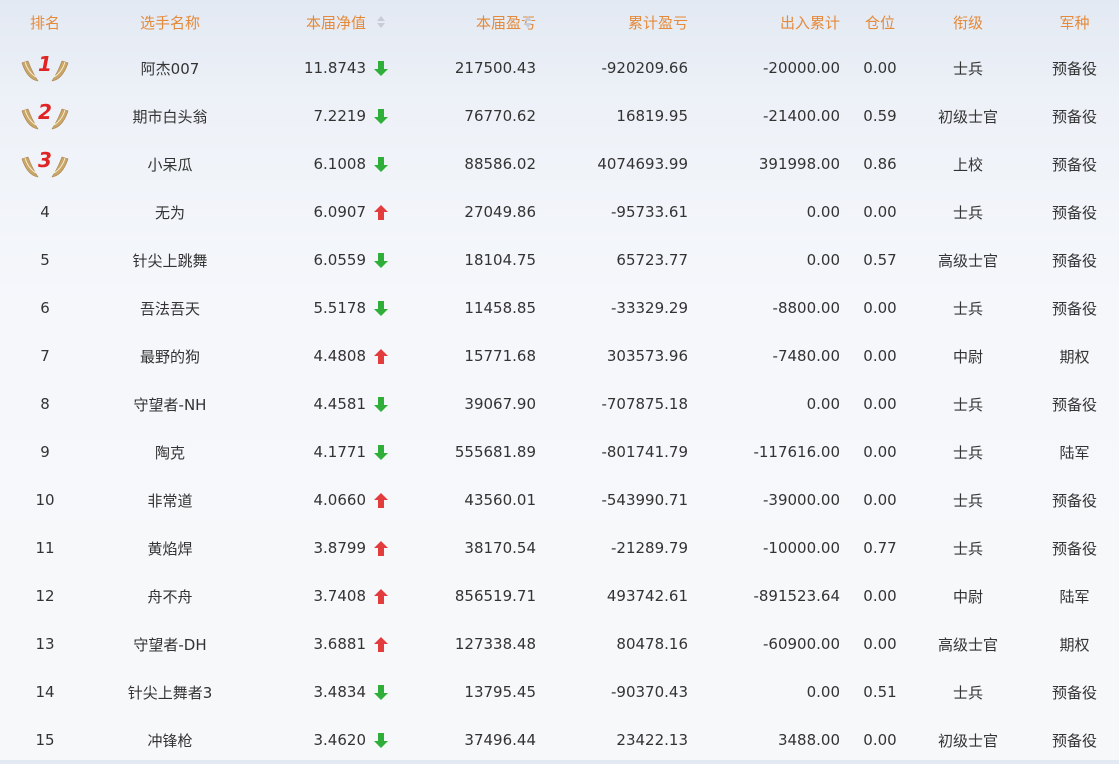 Image resolution: width=1119 pixels, height=764 pixels. Describe the element at coordinates (170, 212) in the screenshot. I see `player-name: 无为` at that location.